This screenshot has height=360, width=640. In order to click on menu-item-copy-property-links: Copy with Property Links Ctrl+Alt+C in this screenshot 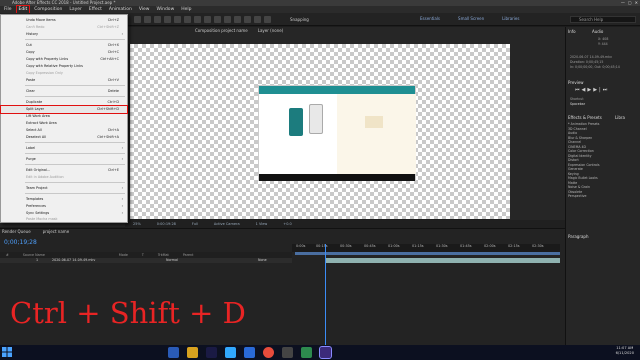, I will do `click(64, 59)`.